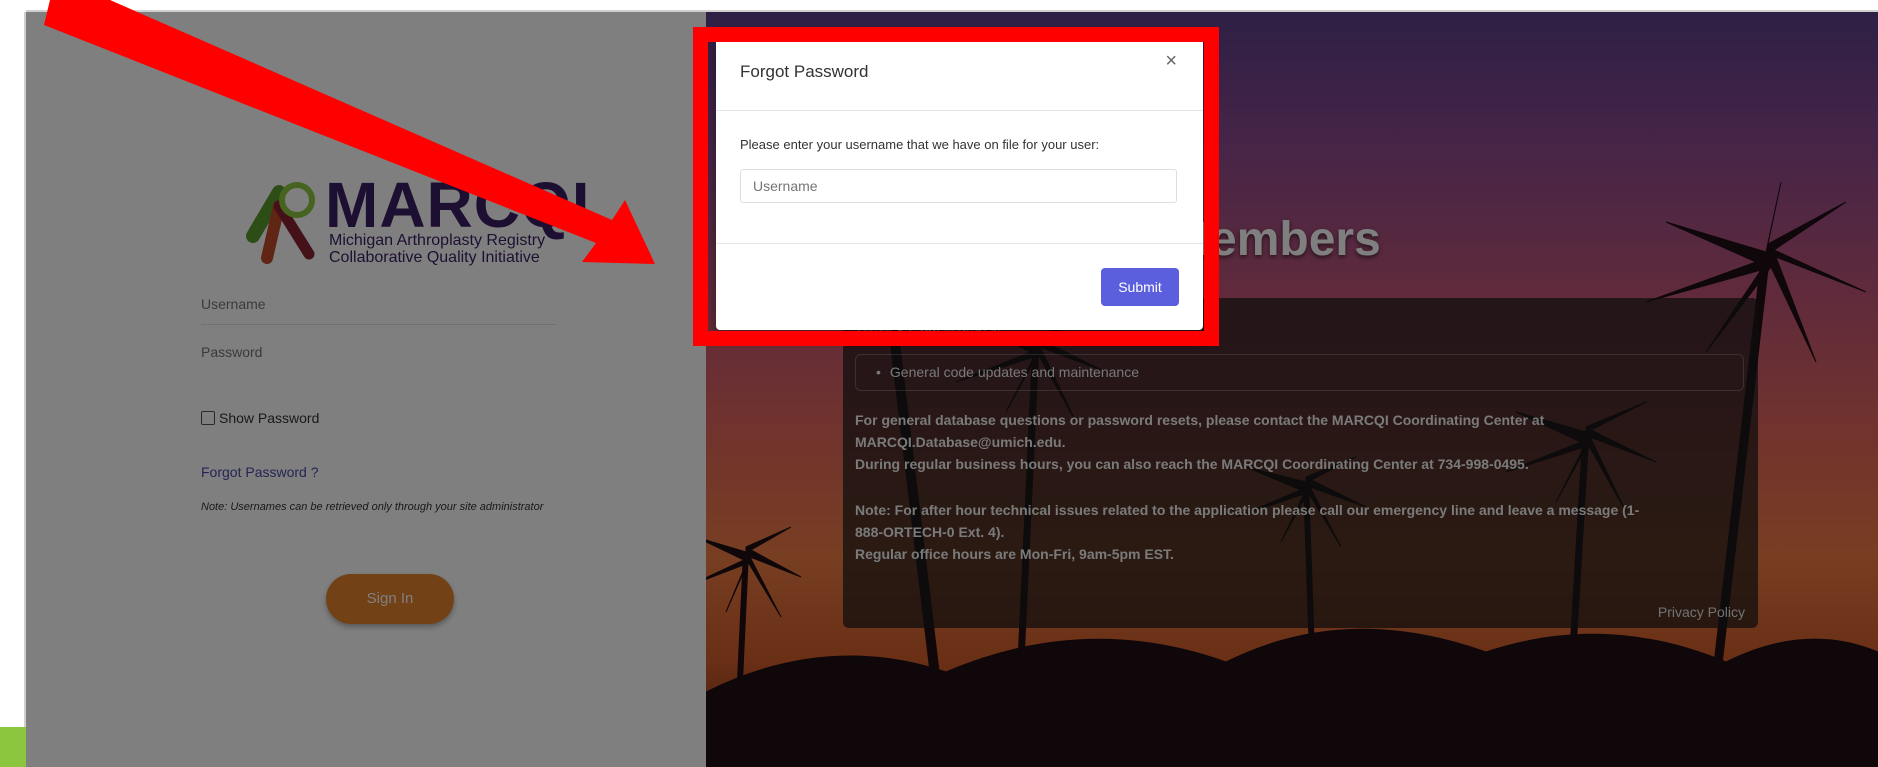  Describe the element at coordinates (13, 747) in the screenshot. I see `slide-accent-bar` at that location.